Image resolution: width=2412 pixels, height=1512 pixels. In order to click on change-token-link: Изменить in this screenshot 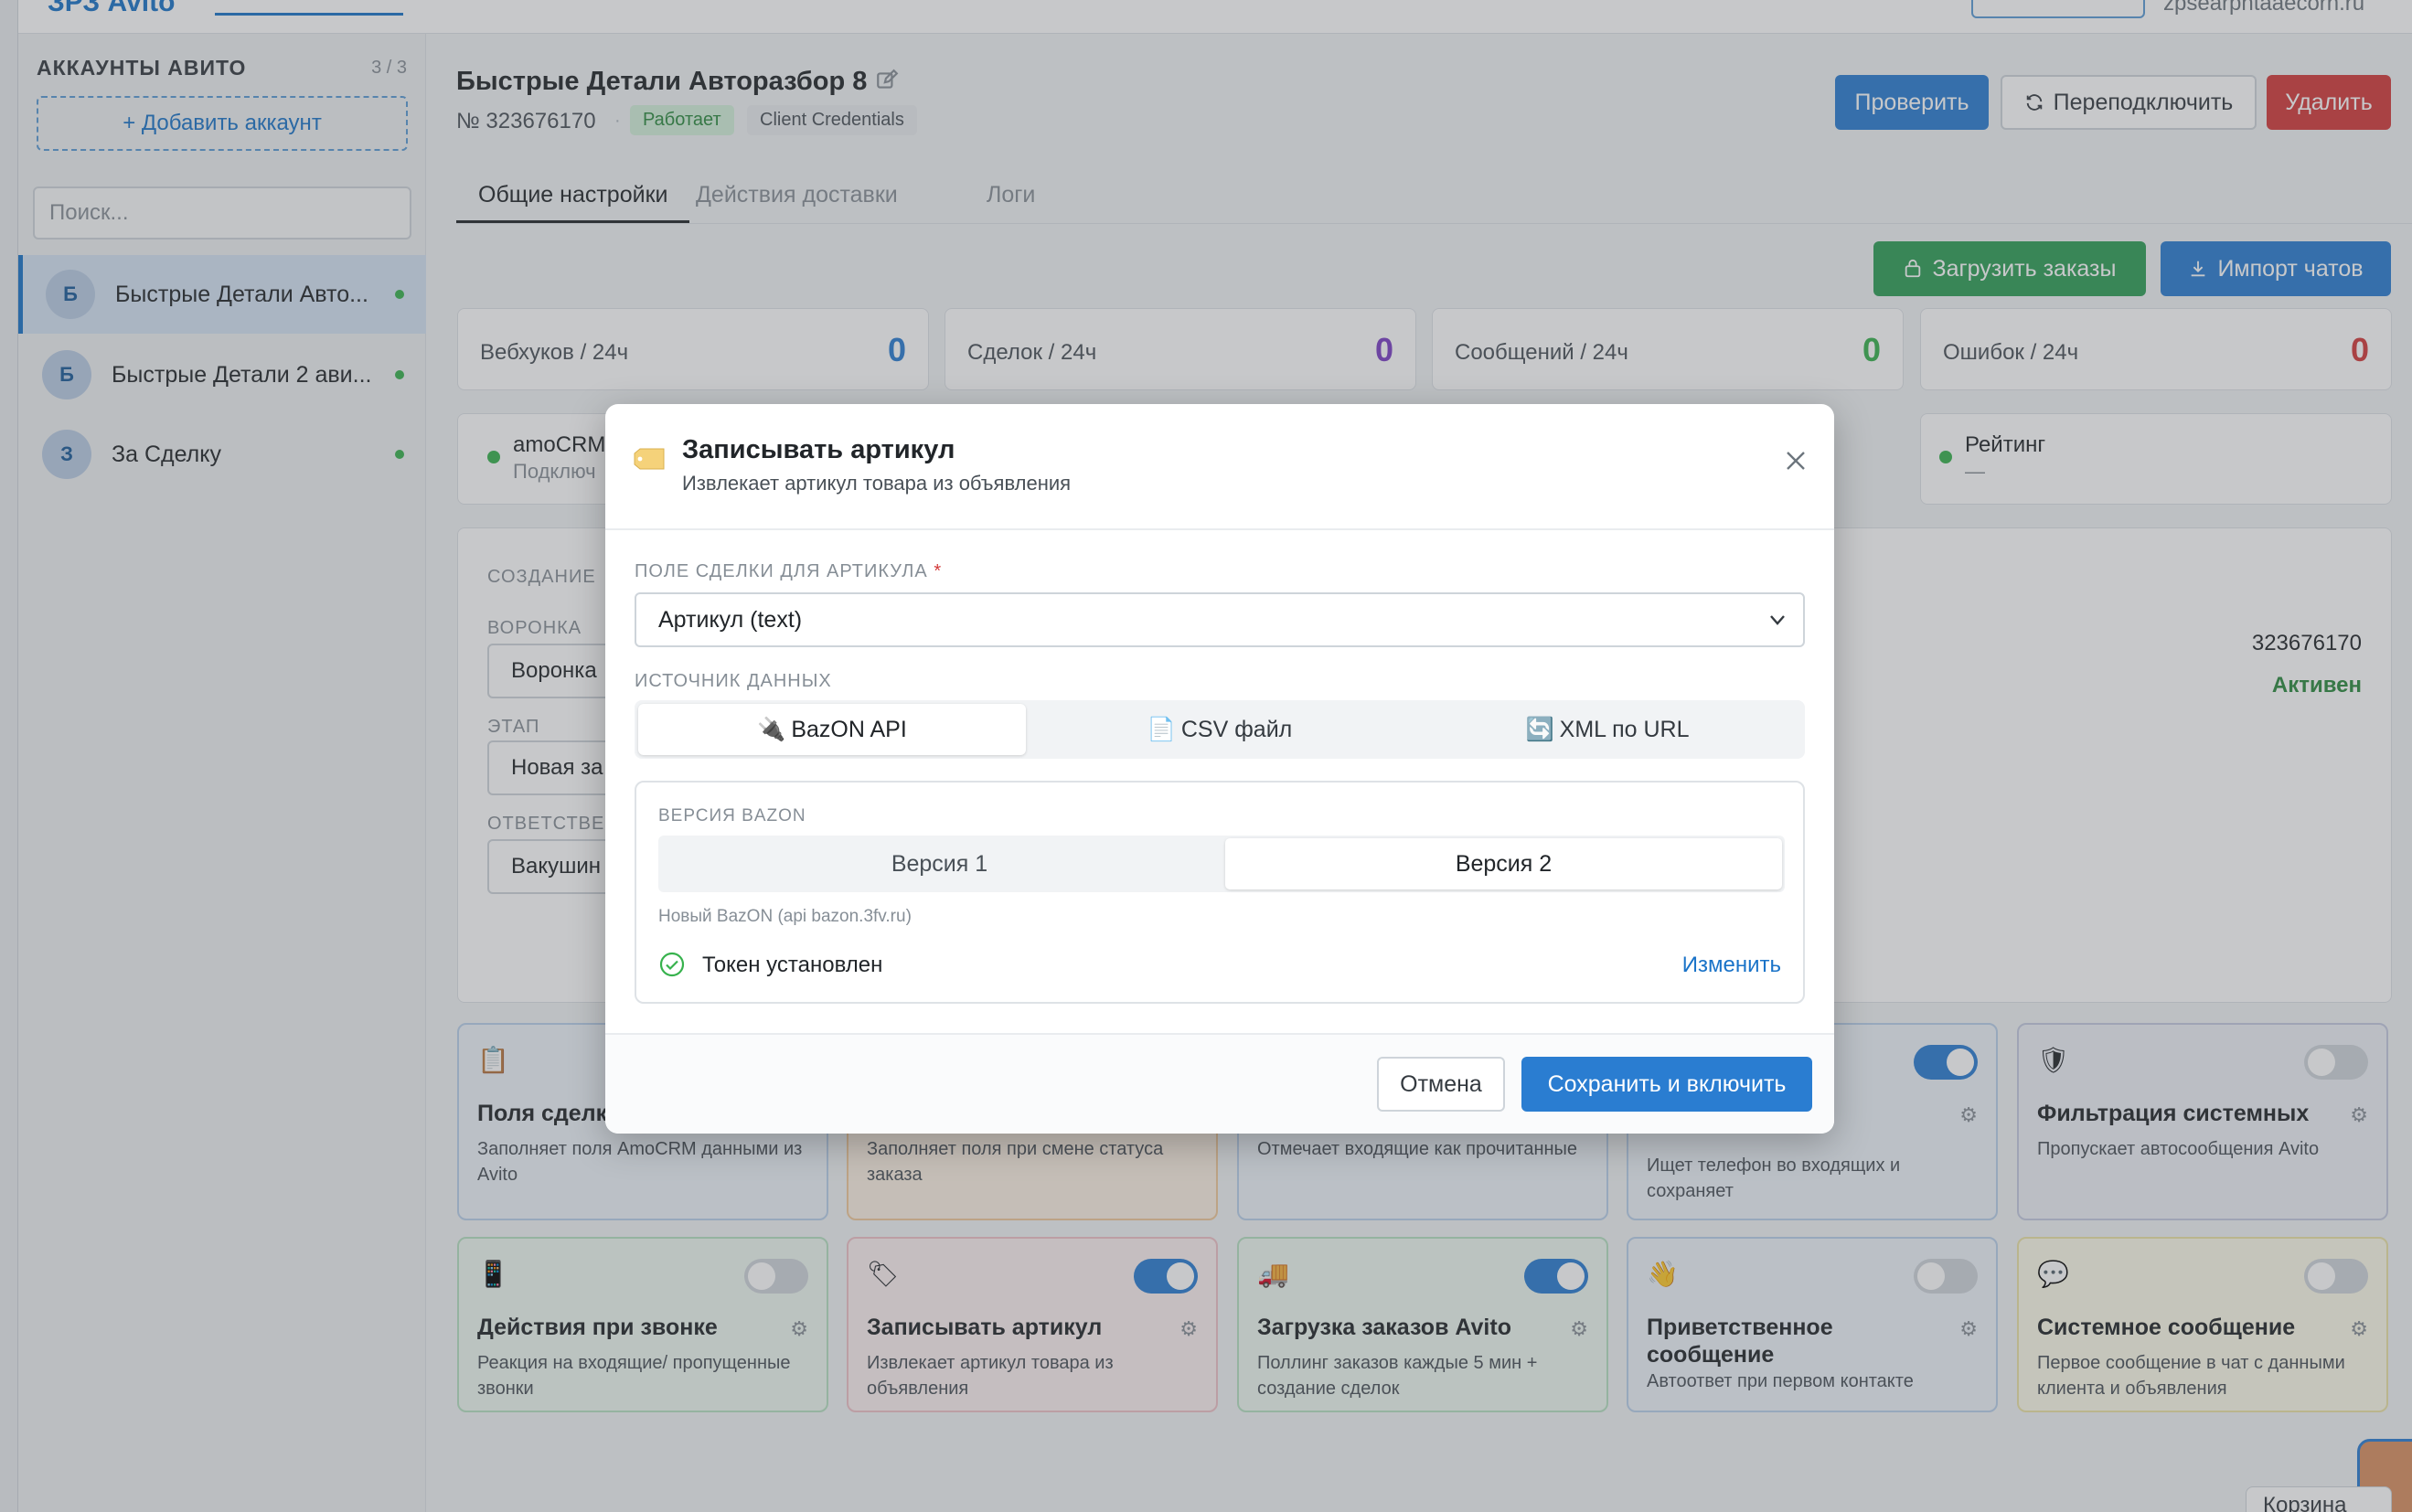, I will do `click(1731, 965)`.